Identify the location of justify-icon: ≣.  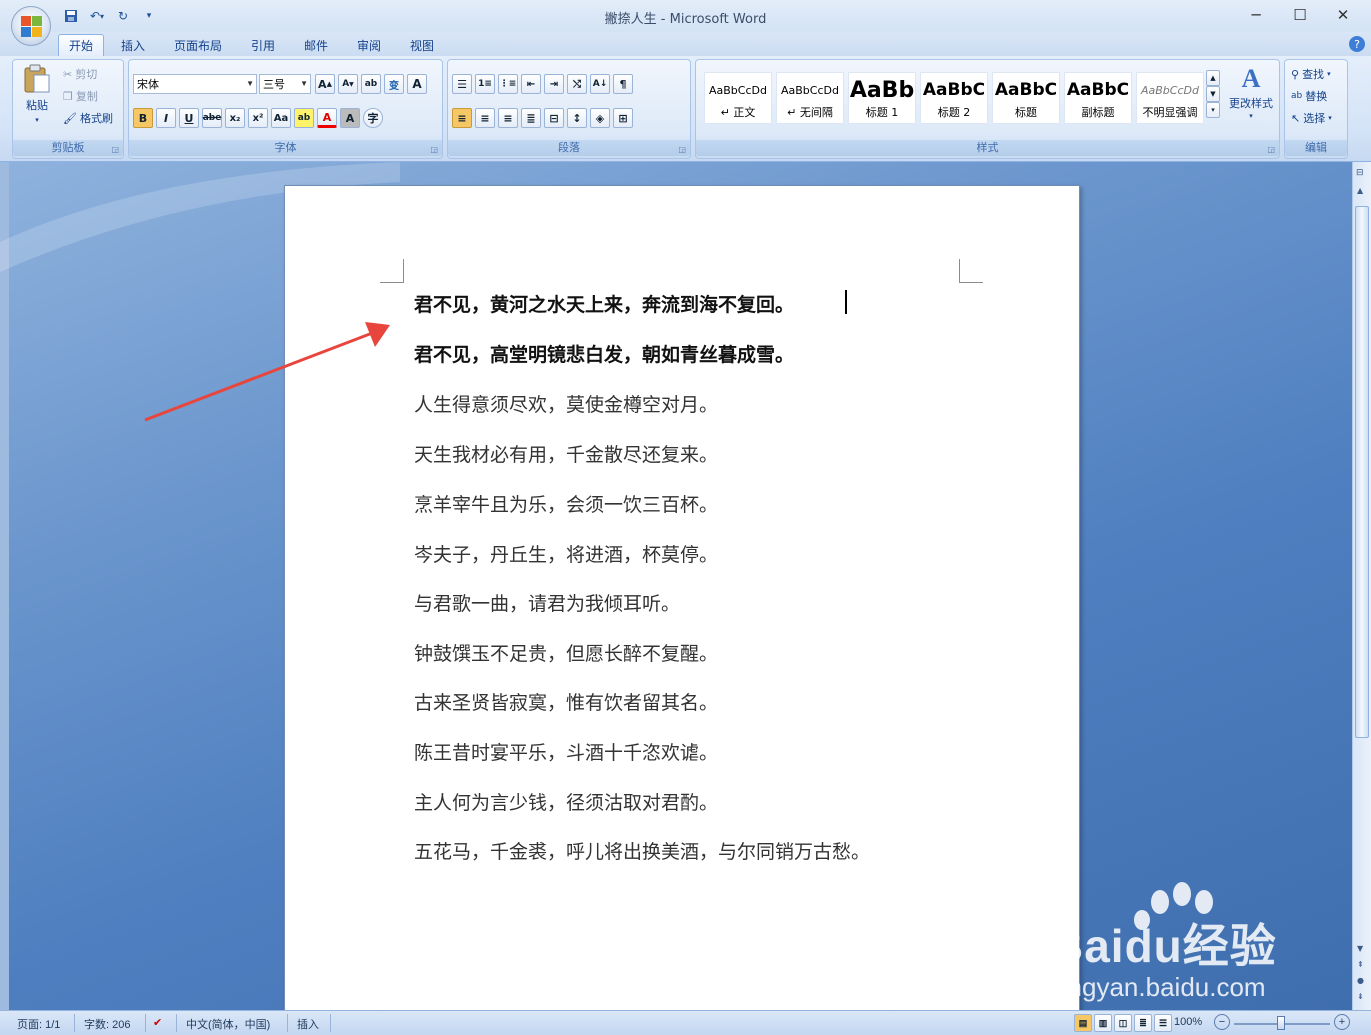
(531, 118).